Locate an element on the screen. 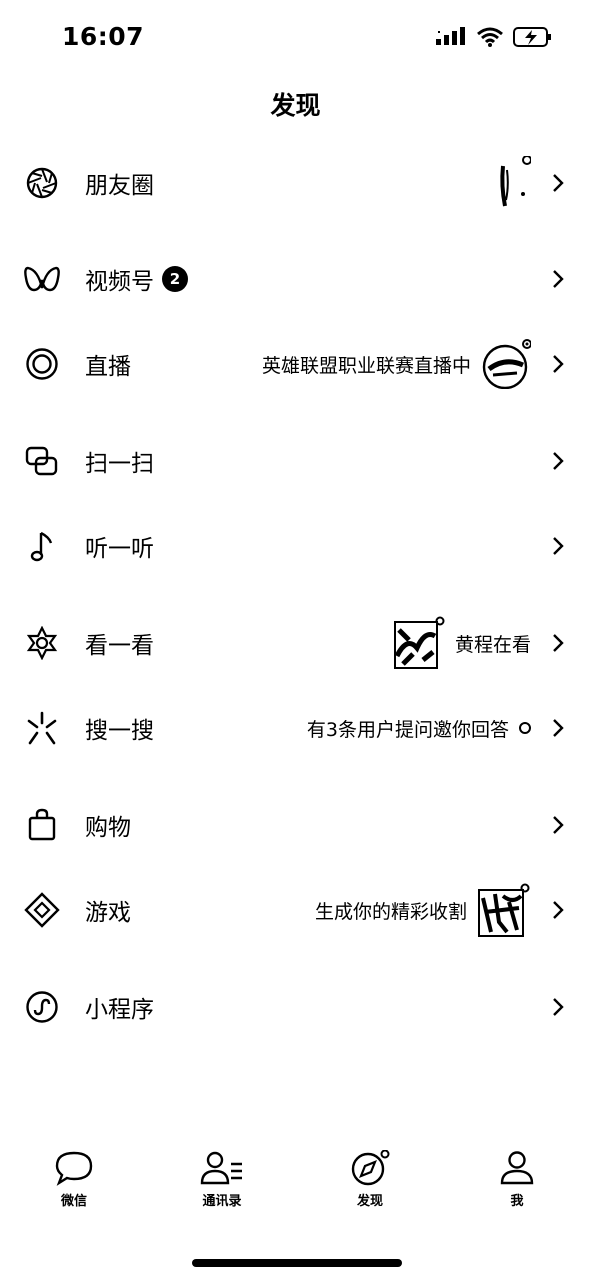 The height and width of the screenshot is (1280, 591). battery-charging-icon is located at coordinates (532, 37).